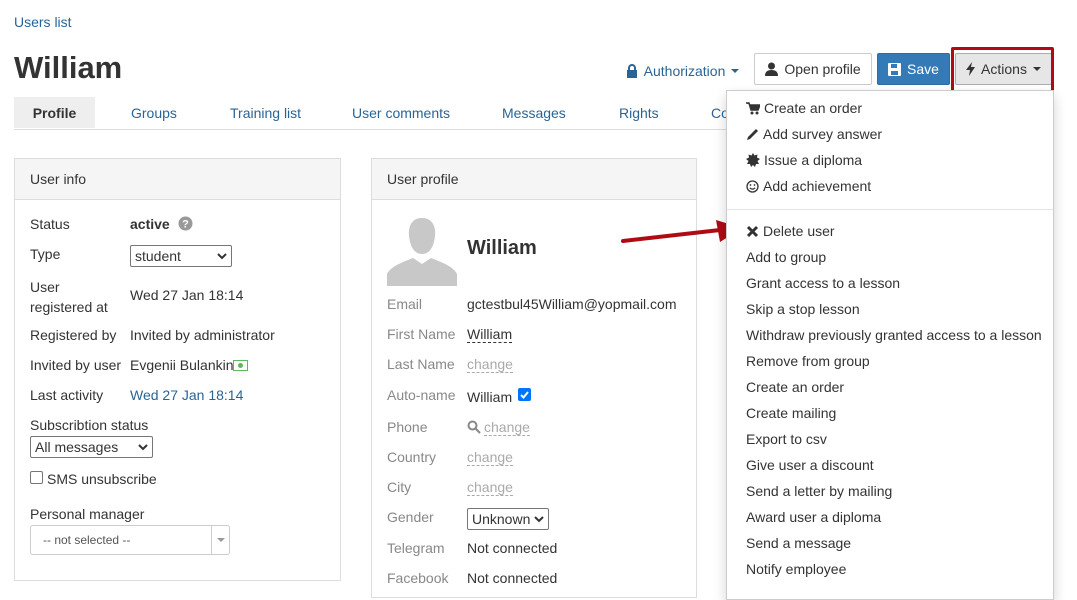  What do you see at coordinates (186, 395) in the screenshot?
I see `last-activity-link: Wed 27 Jan 18:14` at bounding box center [186, 395].